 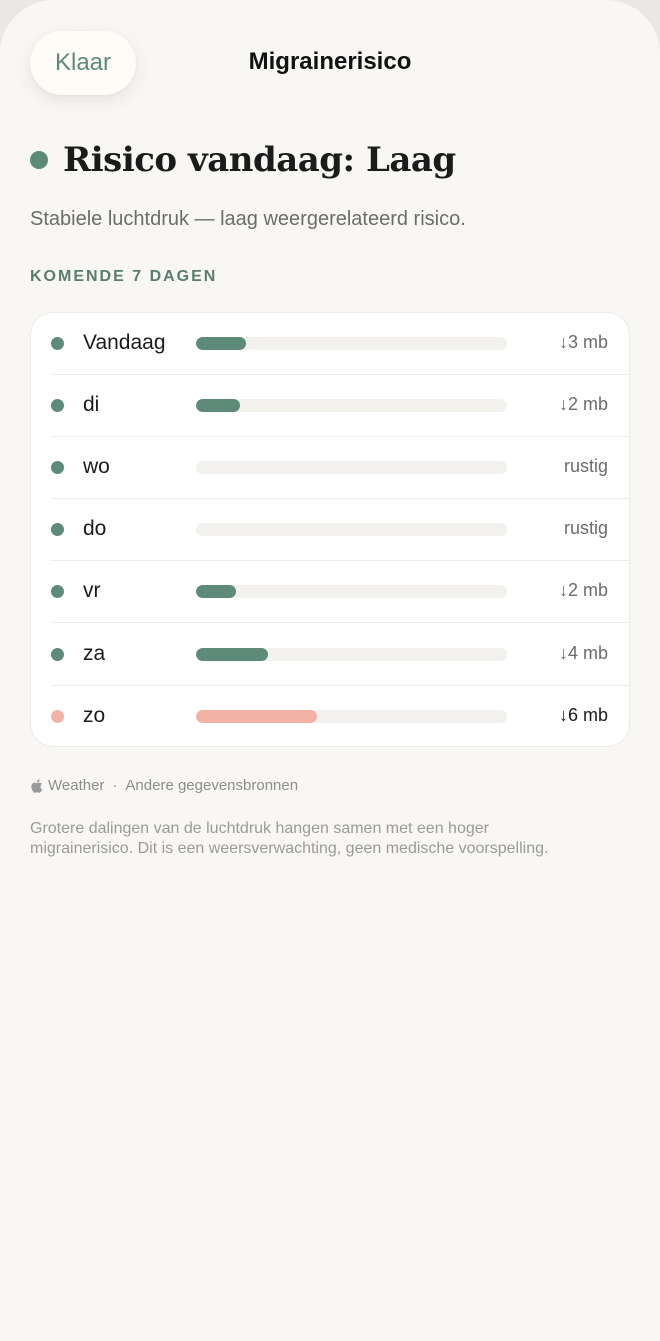 I want to click on forecast-row: Vandaag ↓3 mb, so click(x=330, y=344).